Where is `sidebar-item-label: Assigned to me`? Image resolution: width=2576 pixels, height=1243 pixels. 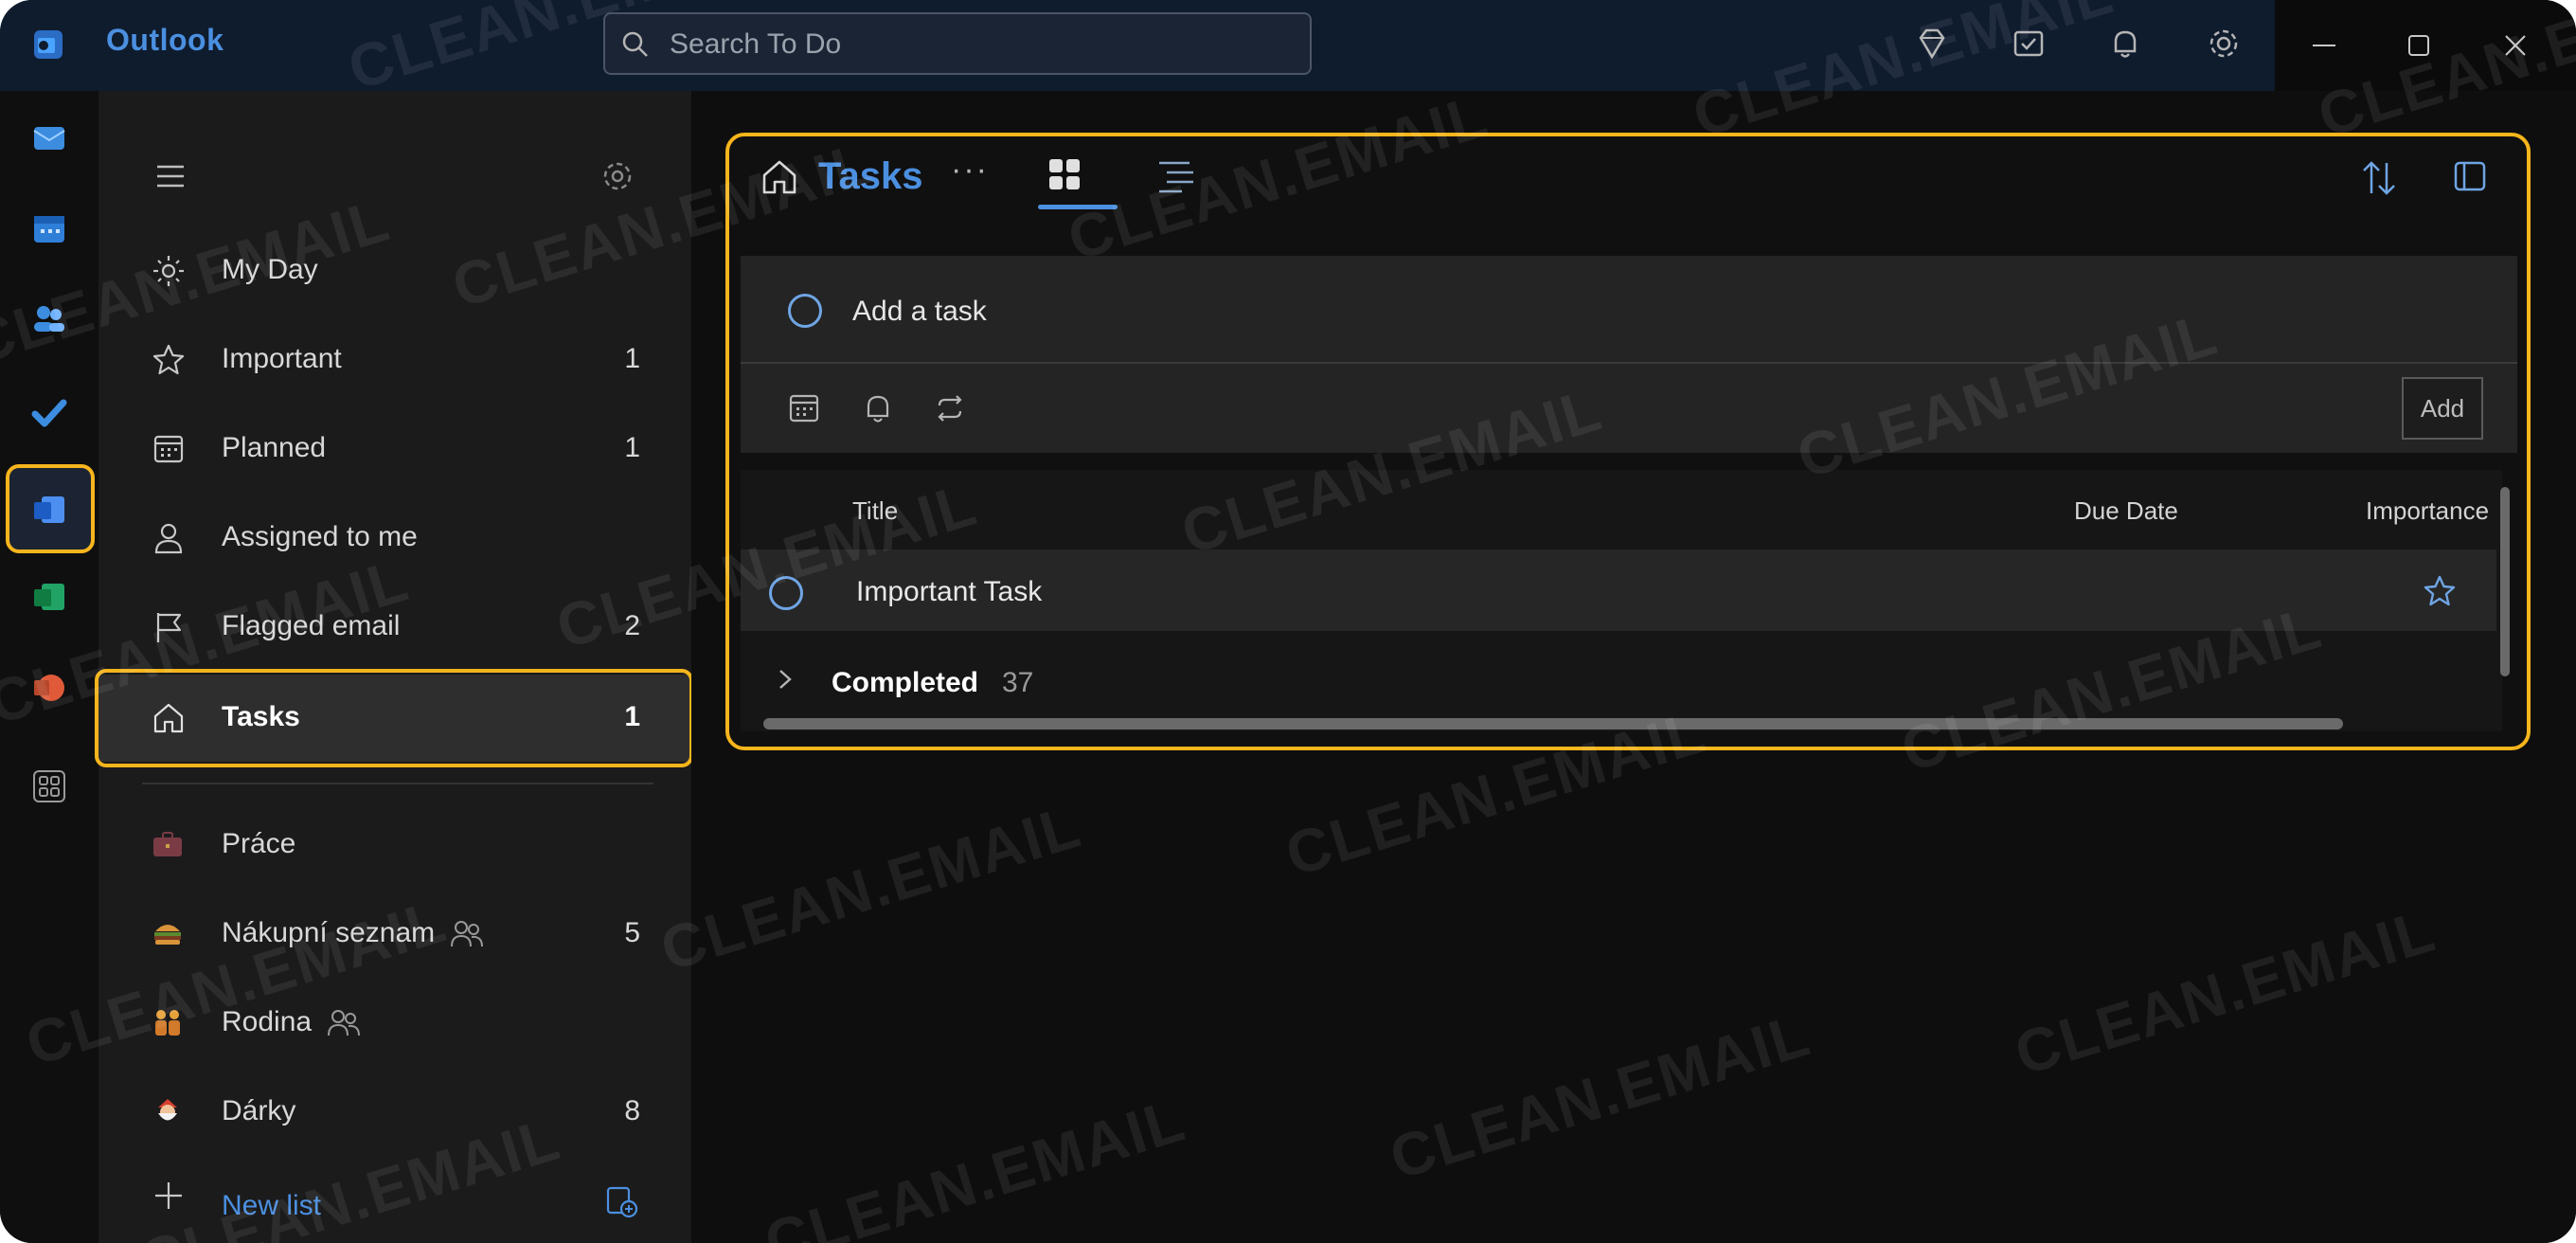
sidebar-item-label: Assigned to me is located at coordinates (320, 537).